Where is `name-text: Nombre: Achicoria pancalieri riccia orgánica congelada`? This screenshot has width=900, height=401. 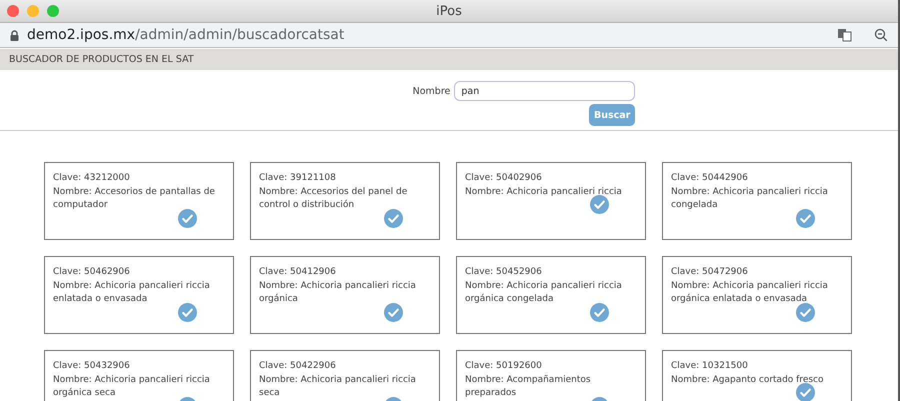 name-text: Nombre: Achicoria pancalieri riccia orgánica congelada is located at coordinates (544, 293).